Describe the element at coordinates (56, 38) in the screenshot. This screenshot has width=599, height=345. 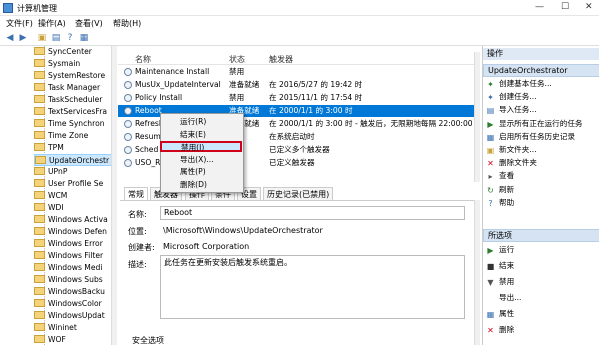
I see `show-hide-tree-icon: ▤` at that location.